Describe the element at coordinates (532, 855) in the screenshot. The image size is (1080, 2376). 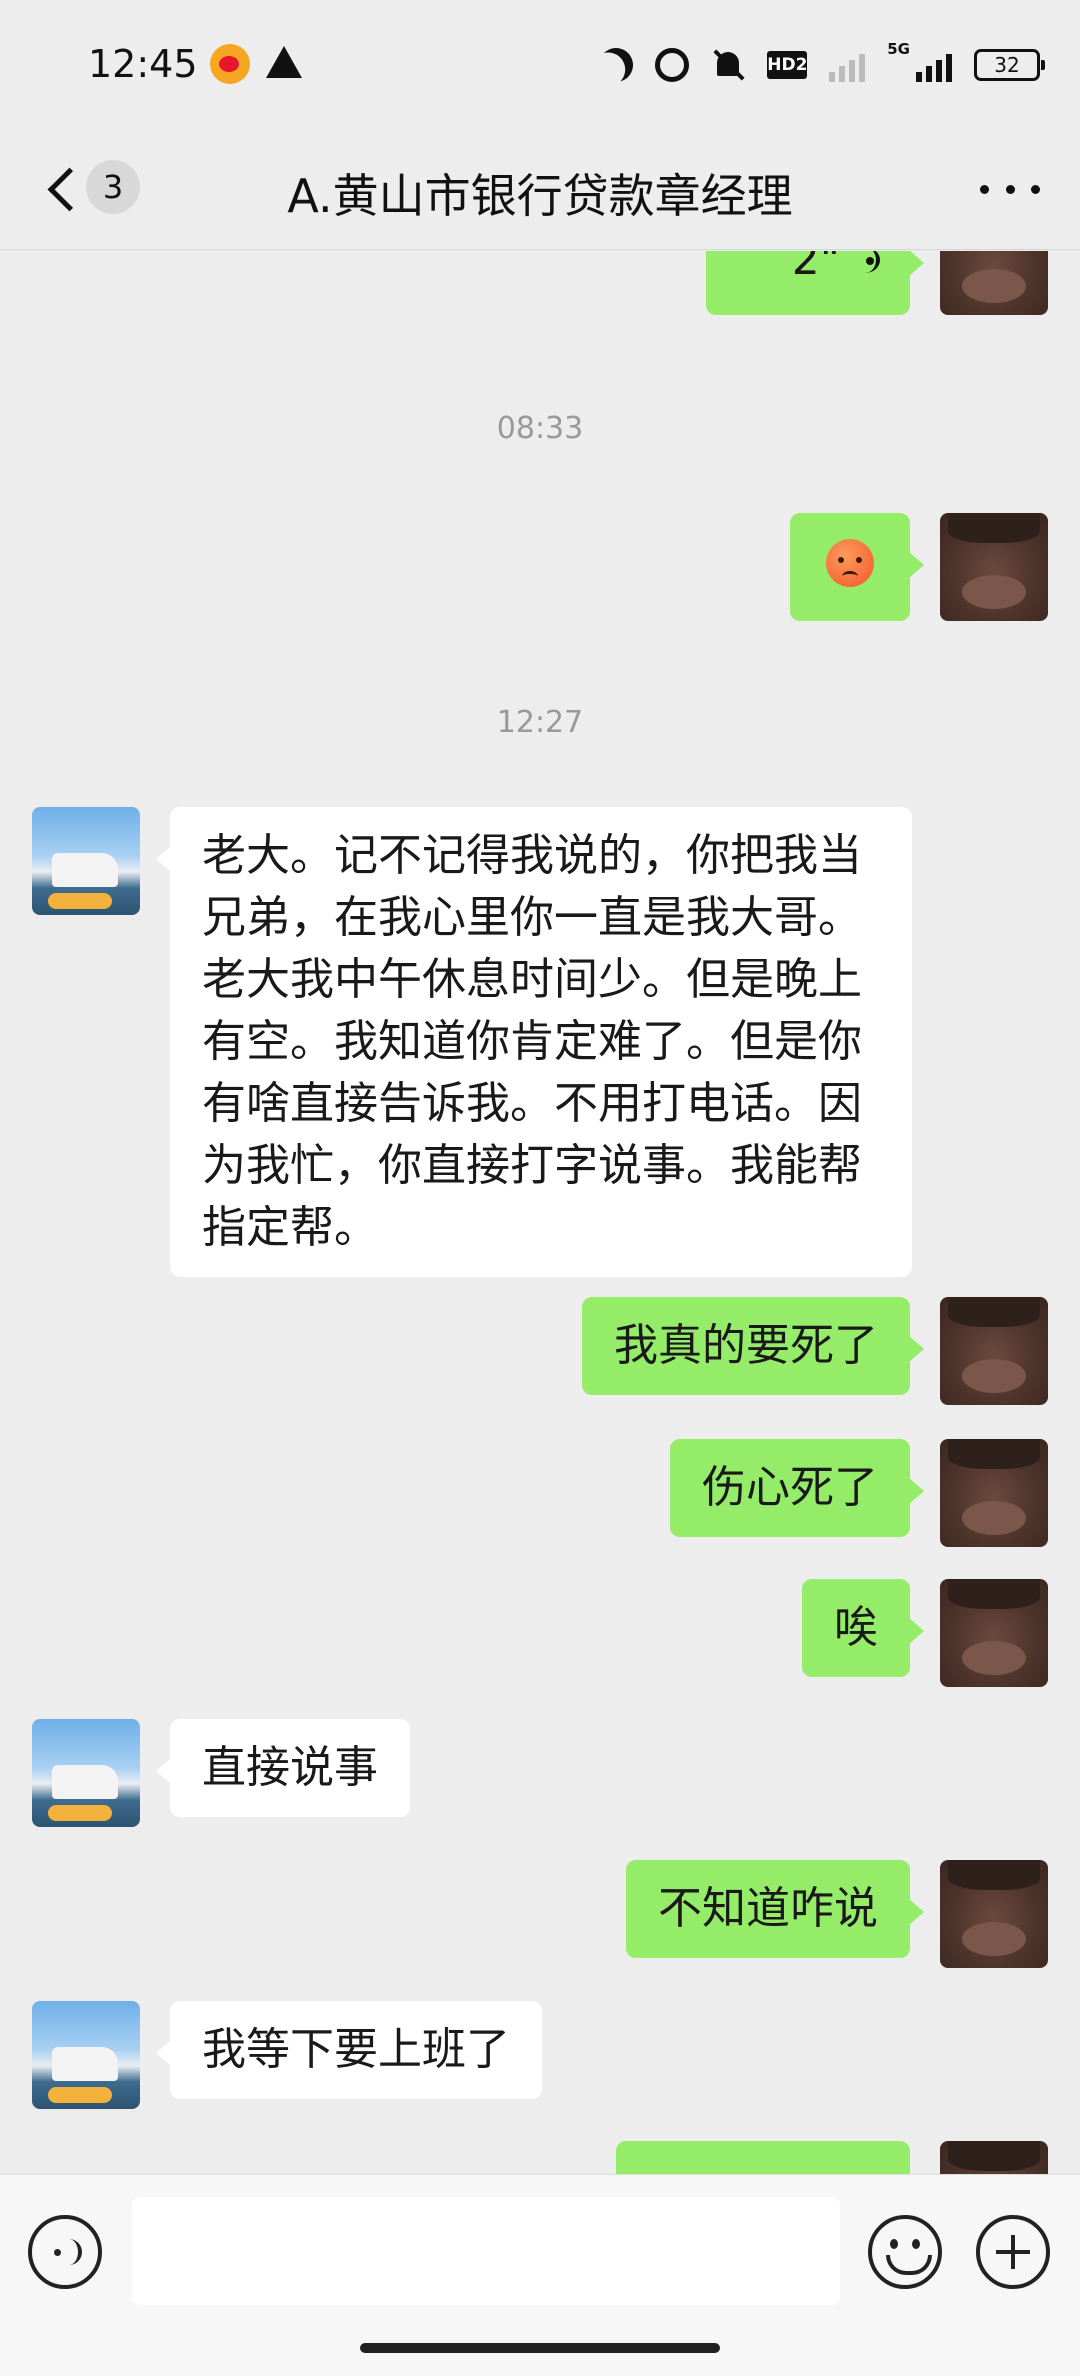
I see `message-line: 老大。记不记得我说的，你把我当` at that location.